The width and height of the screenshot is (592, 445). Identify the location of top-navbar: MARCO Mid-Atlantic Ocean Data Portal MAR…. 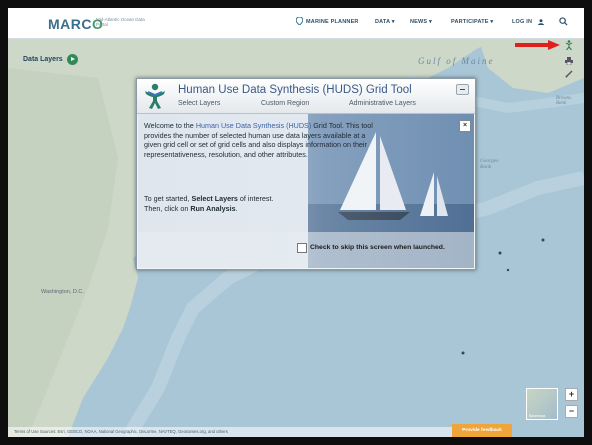
(296, 23).